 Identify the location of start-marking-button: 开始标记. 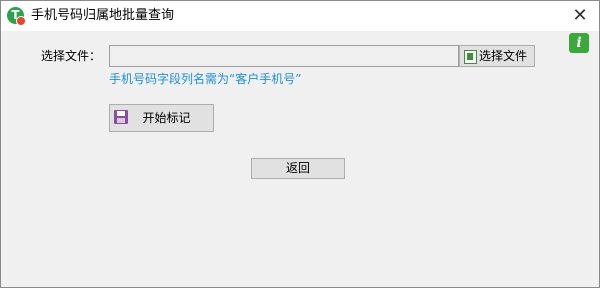
(161, 118).